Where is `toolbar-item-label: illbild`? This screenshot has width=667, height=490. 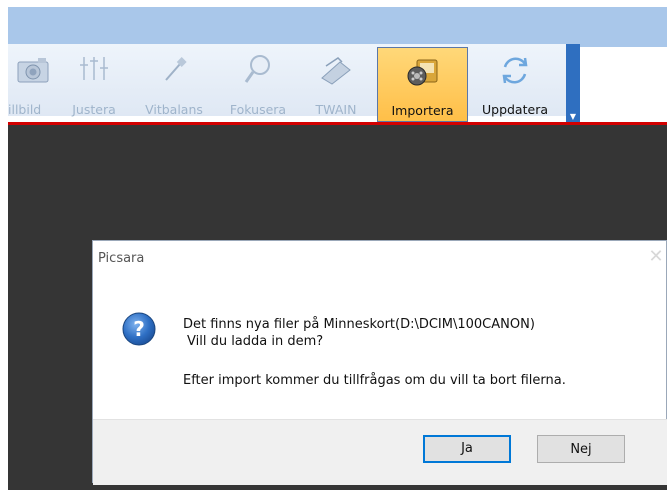 toolbar-item-label: illbild is located at coordinates (25, 109).